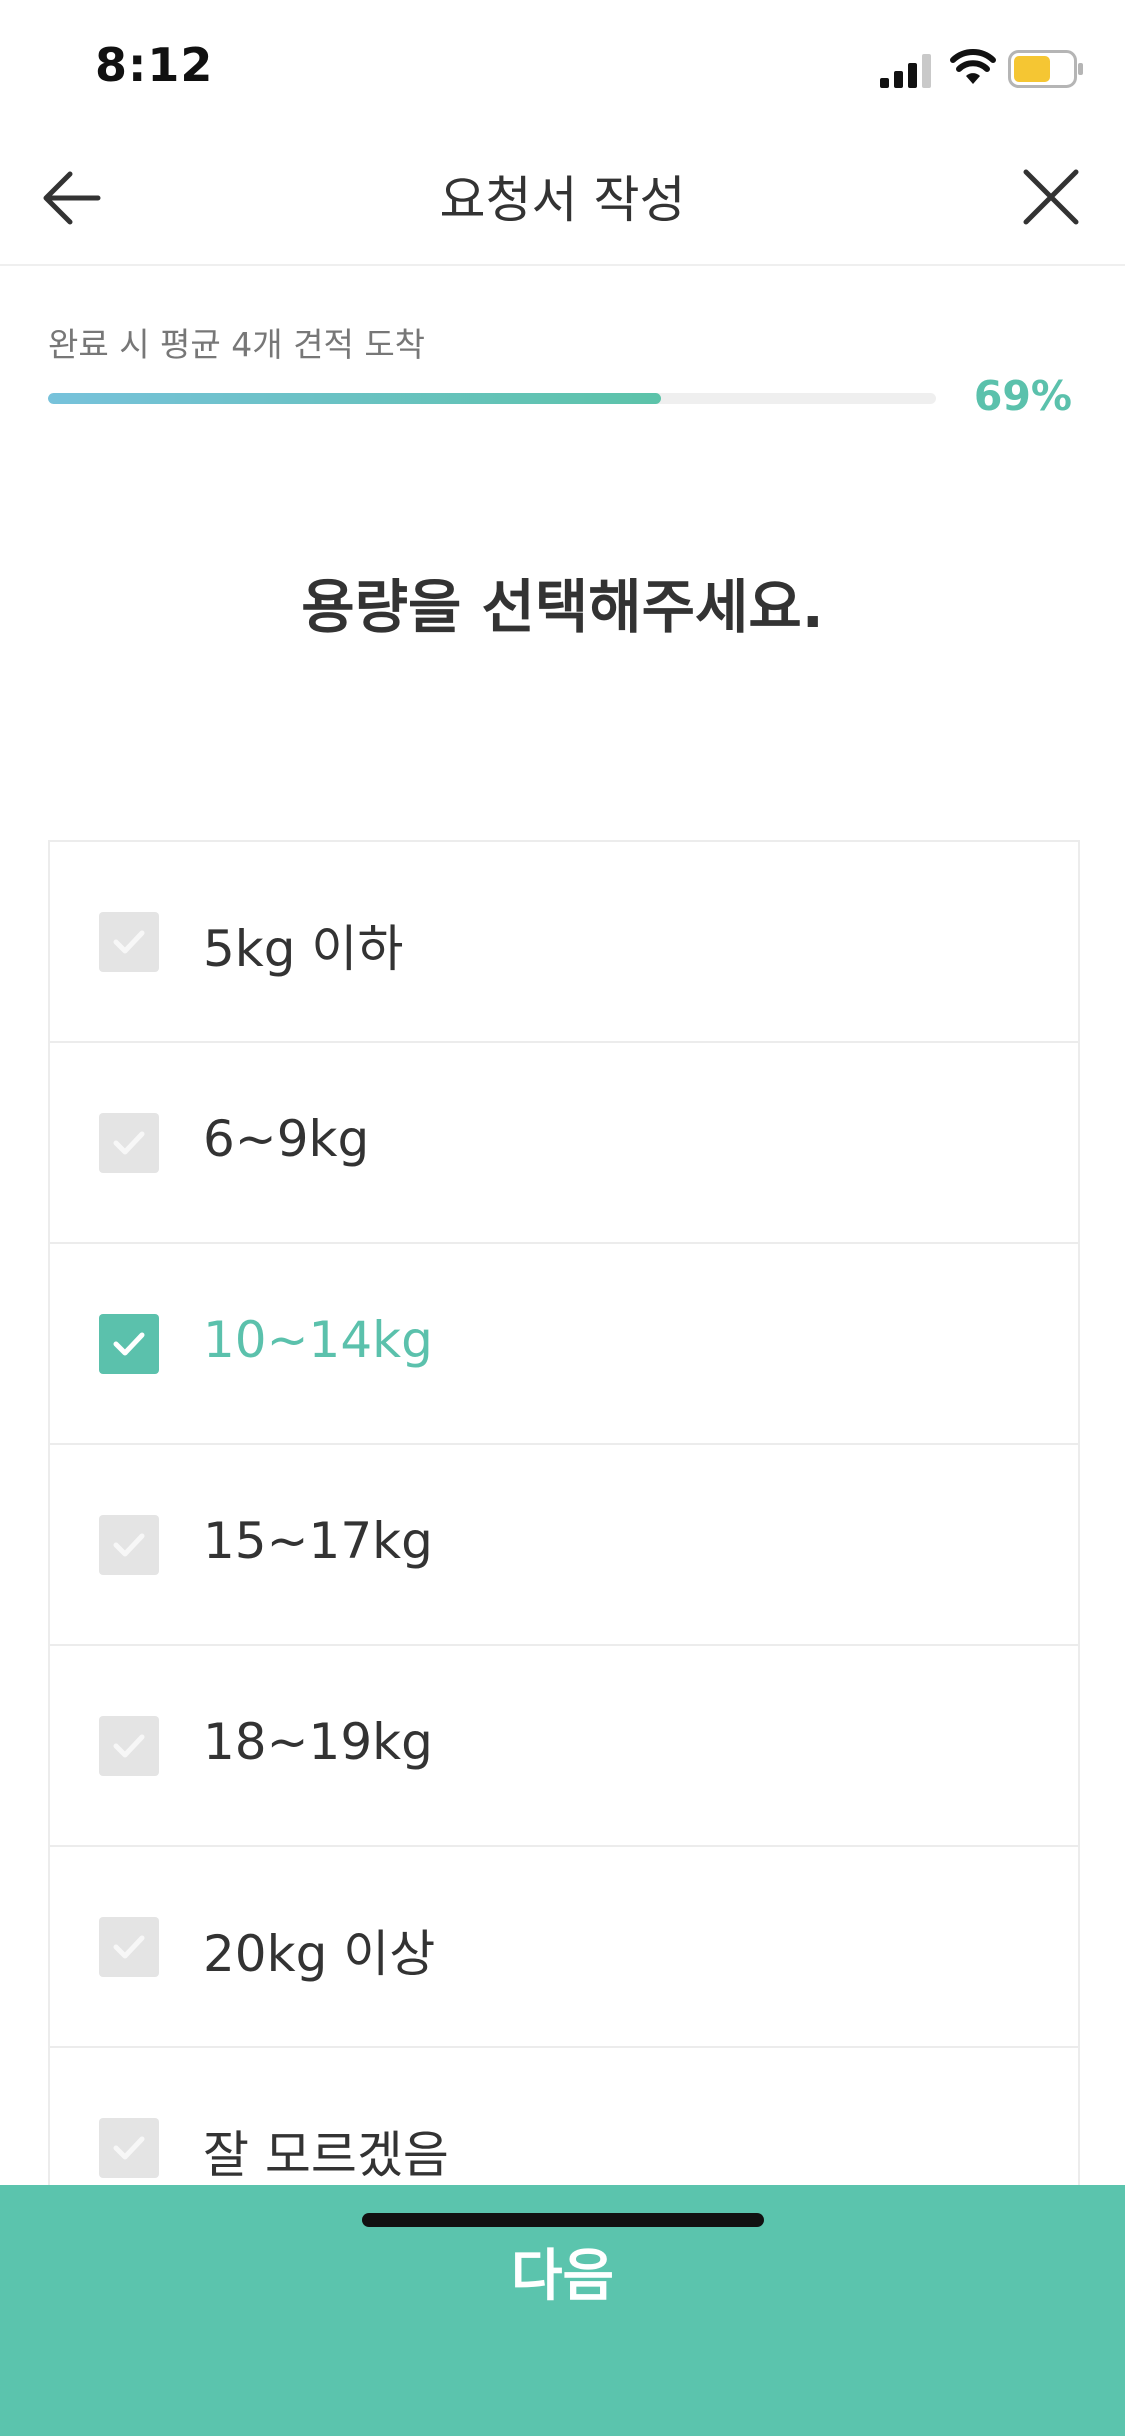 This screenshot has width=1125, height=2436. I want to click on nav-bar: 요청서 작성, so click(562, 199).